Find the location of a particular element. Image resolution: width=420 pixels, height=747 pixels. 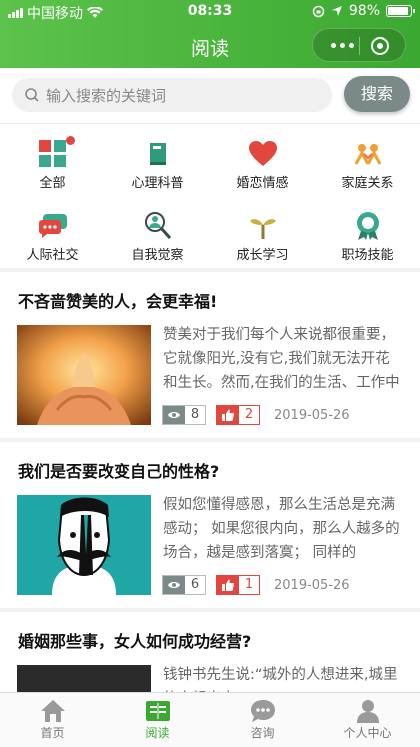

article-meta: 8 2 2019-05-26 is located at coordinates (256, 415).